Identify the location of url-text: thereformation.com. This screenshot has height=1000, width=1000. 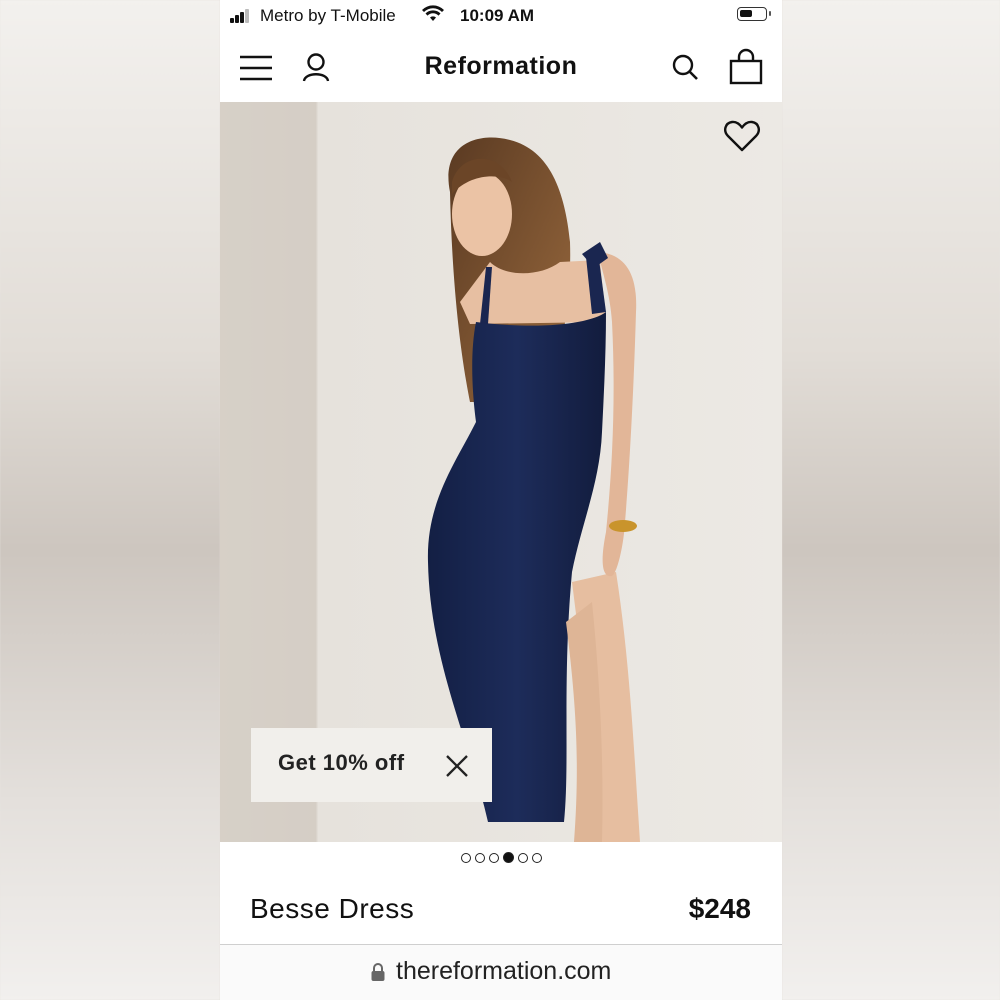
(503, 971).